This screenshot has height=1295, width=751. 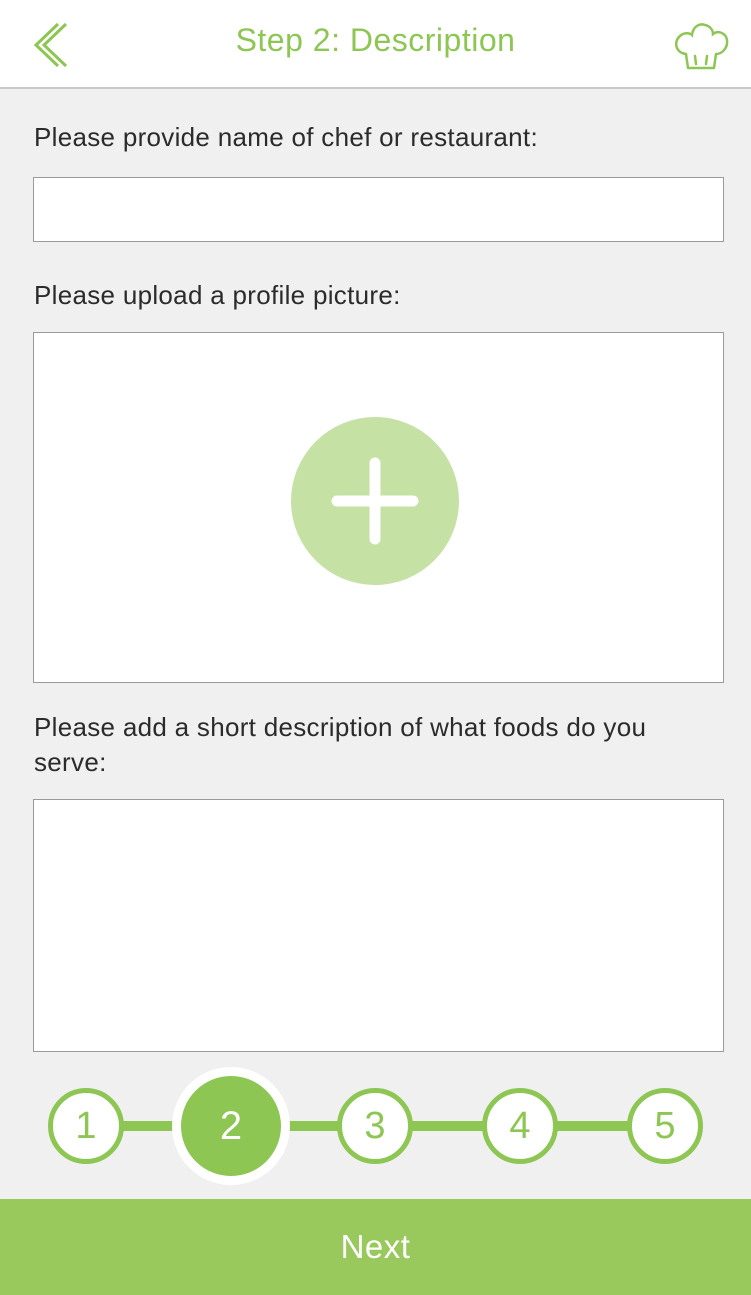 What do you see at coordinates (217, 295) in the screenshot?
I see `picture-field-label: Please upload a profile picture:` at bounding box center [217, 295].